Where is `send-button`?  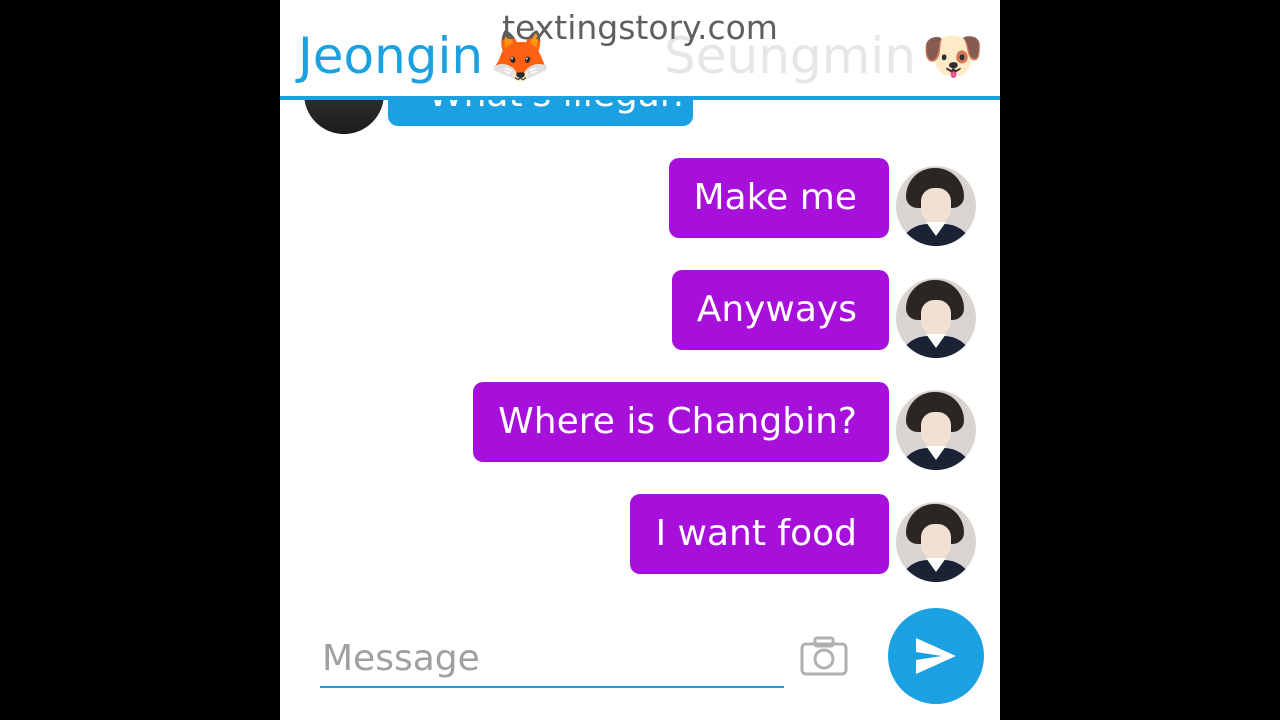
send-button is located at coordinates (936, 656).